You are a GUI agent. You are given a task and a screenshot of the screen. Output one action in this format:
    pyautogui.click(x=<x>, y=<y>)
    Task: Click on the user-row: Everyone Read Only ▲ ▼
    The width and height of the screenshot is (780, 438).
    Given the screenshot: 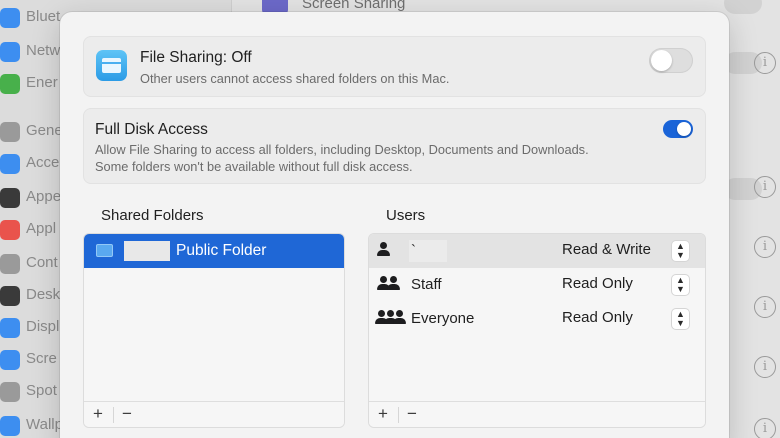 What is the action you would take?
    pyautogui.click(x=537, y=319)
    